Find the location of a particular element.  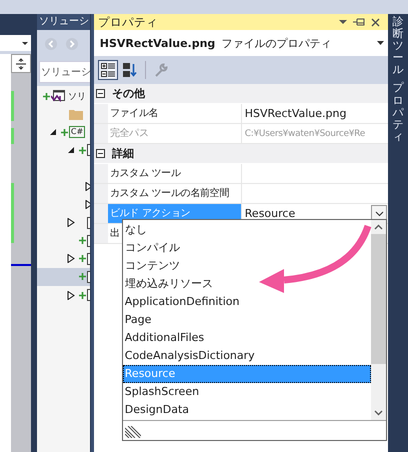

panel-title: プロパティ is located at coordinates (128, 22).